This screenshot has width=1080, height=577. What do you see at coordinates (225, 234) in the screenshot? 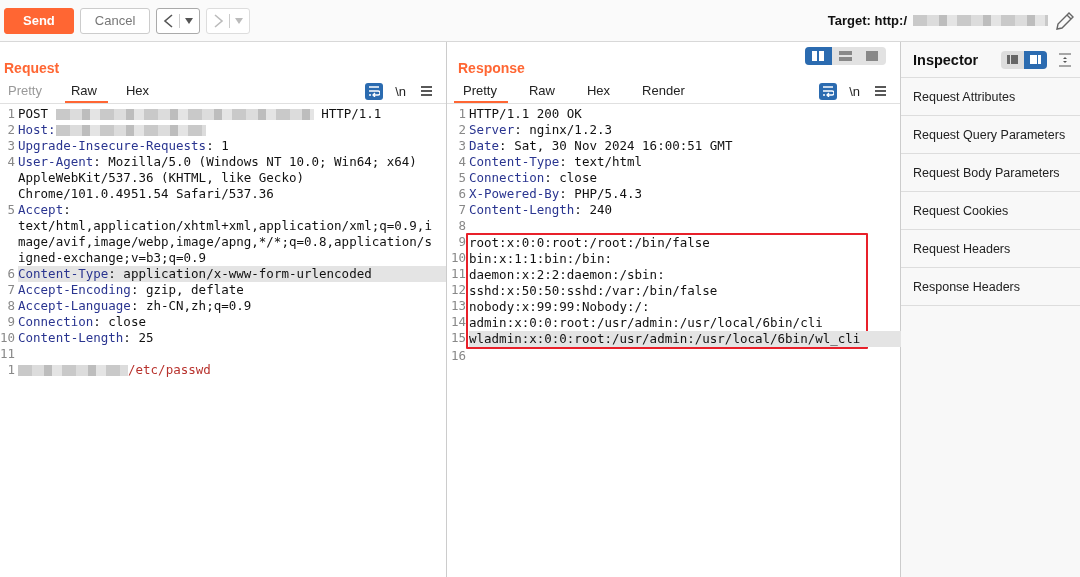
I see `code-line: Accept: text/html,application/xhtml+xml,application/xml;q=0.9,image/avif,image/webp,image/apng,*/*;q=0.8,application/signed-exchange;v=b3;q=0.9` at bounding box center [225, 234].